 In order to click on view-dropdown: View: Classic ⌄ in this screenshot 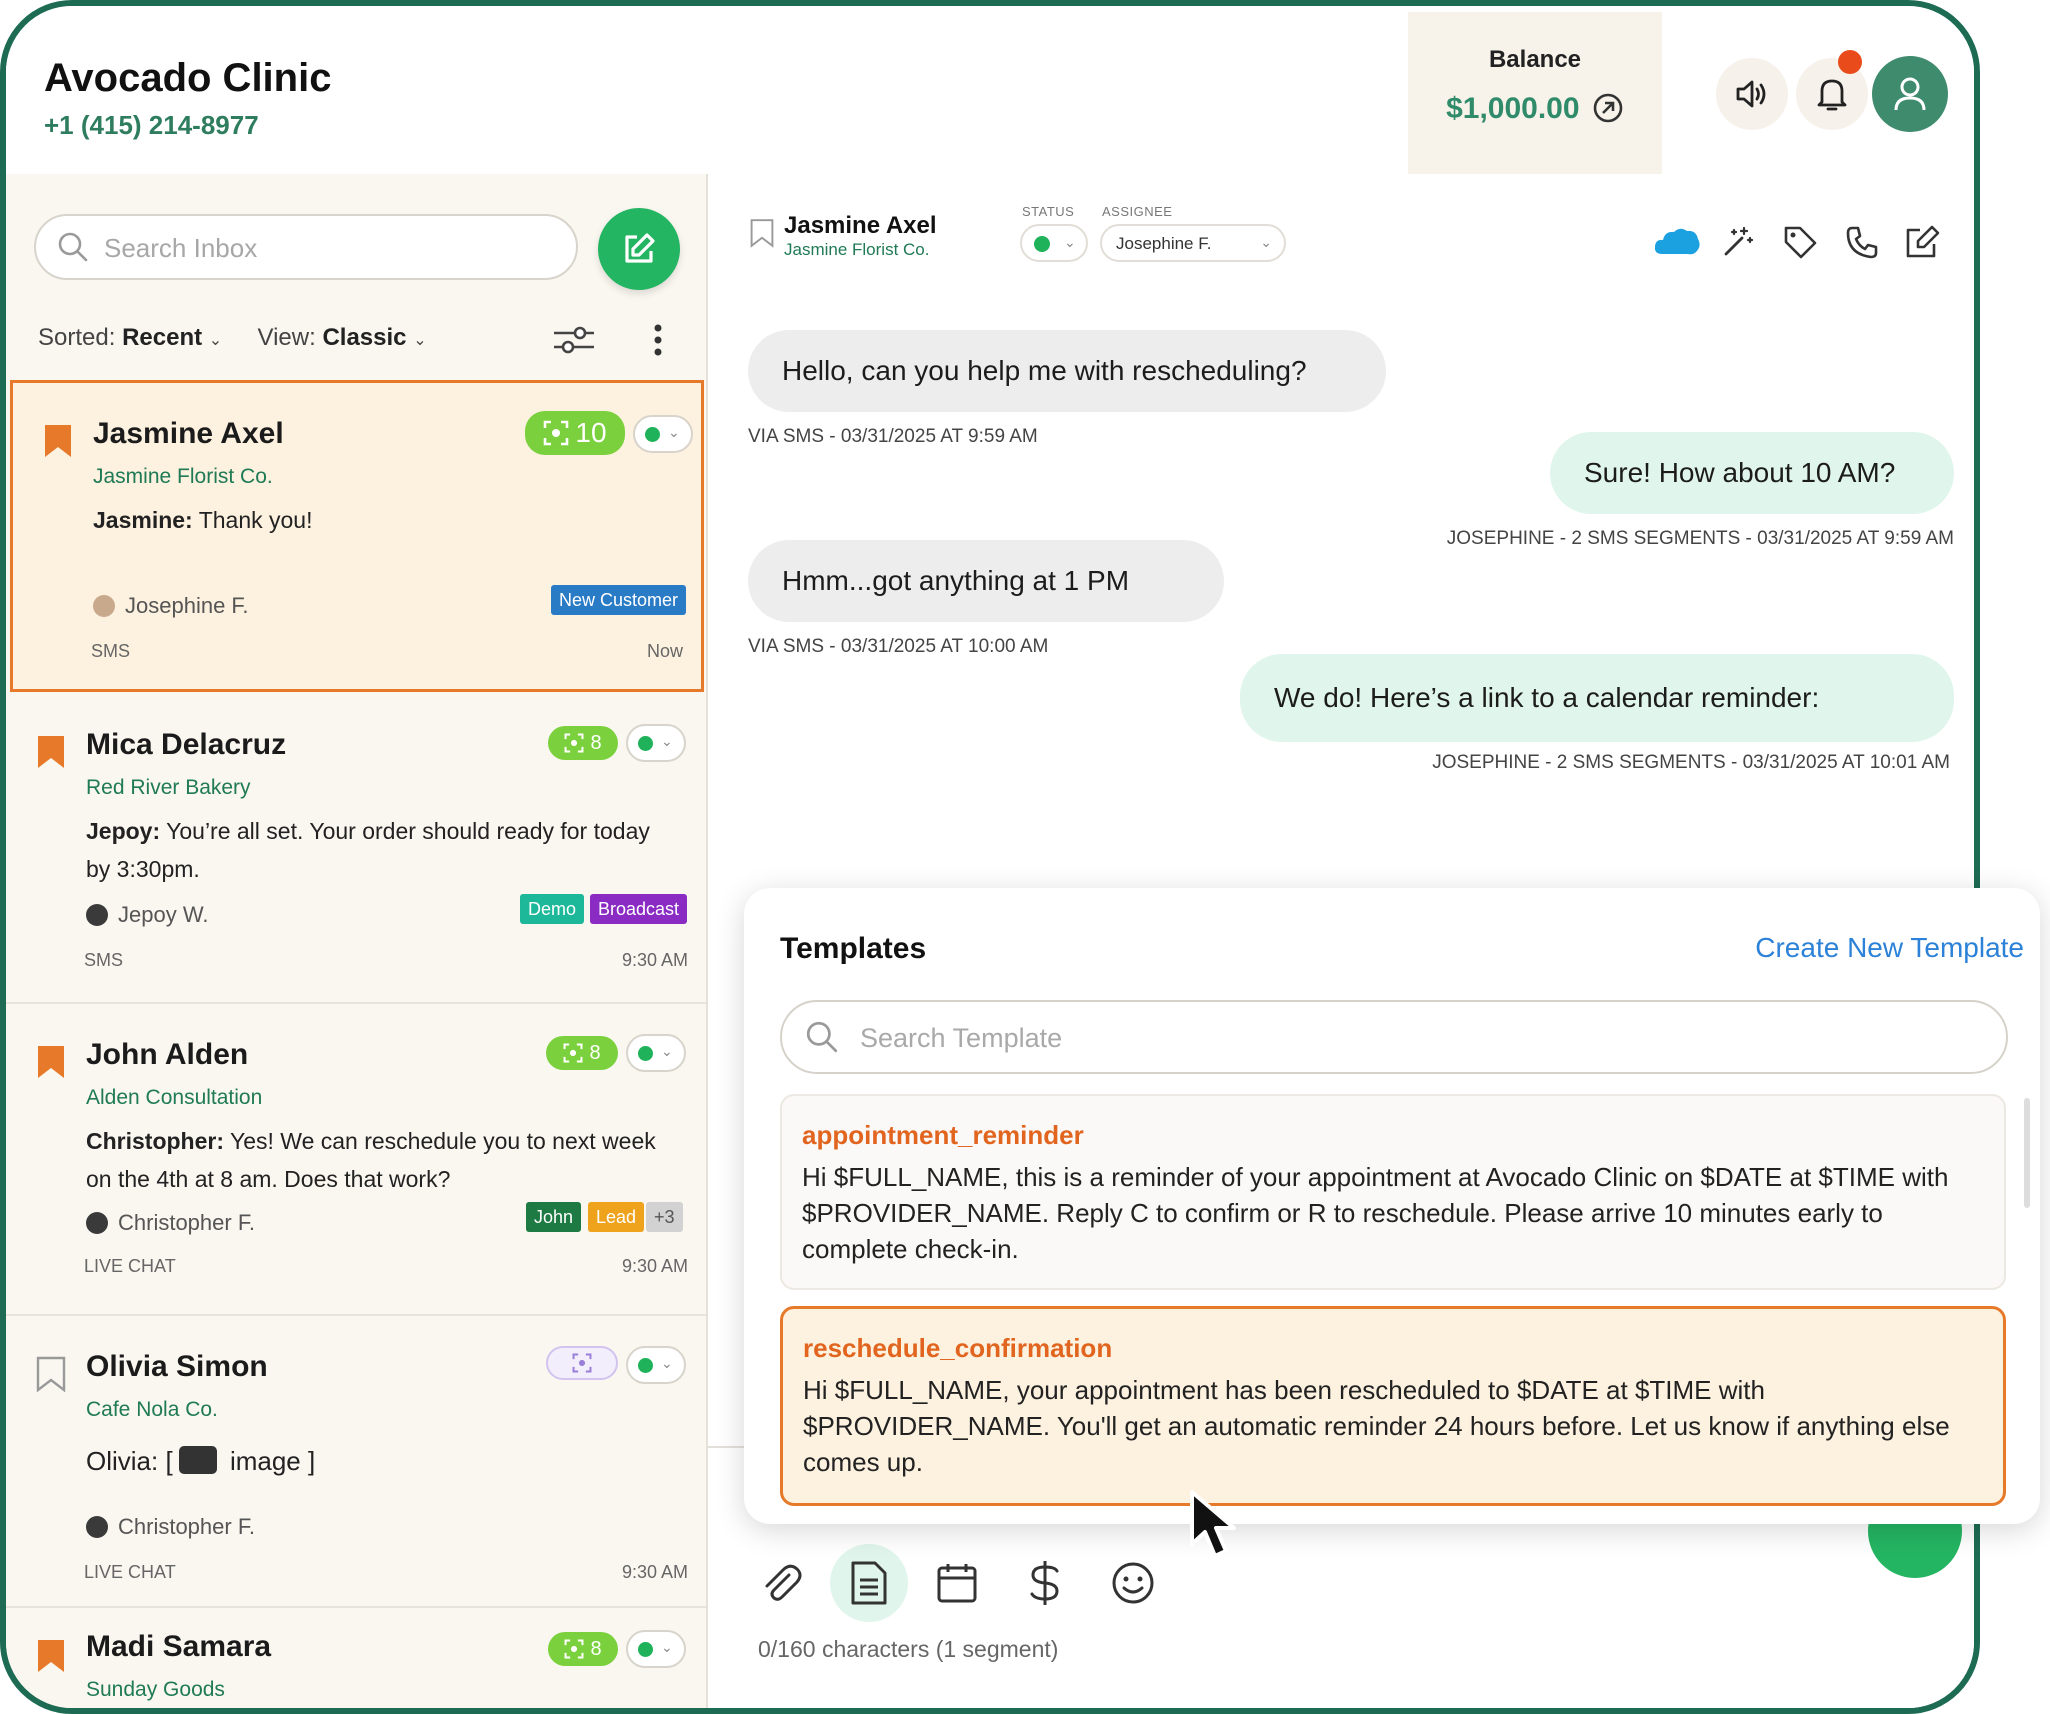, I will do `click(342, 337)`.